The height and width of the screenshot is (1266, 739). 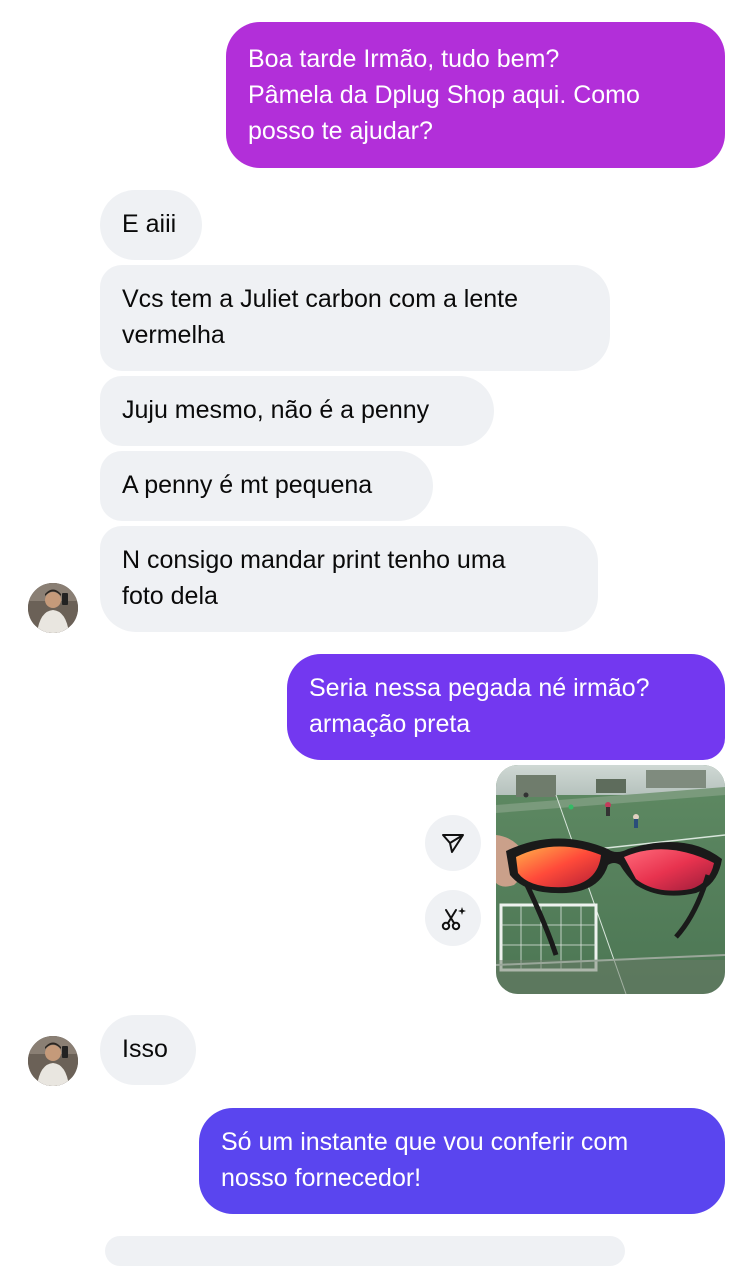 I want to click on message-line: nosso fornecedor!, so click(x=321, y=1178).